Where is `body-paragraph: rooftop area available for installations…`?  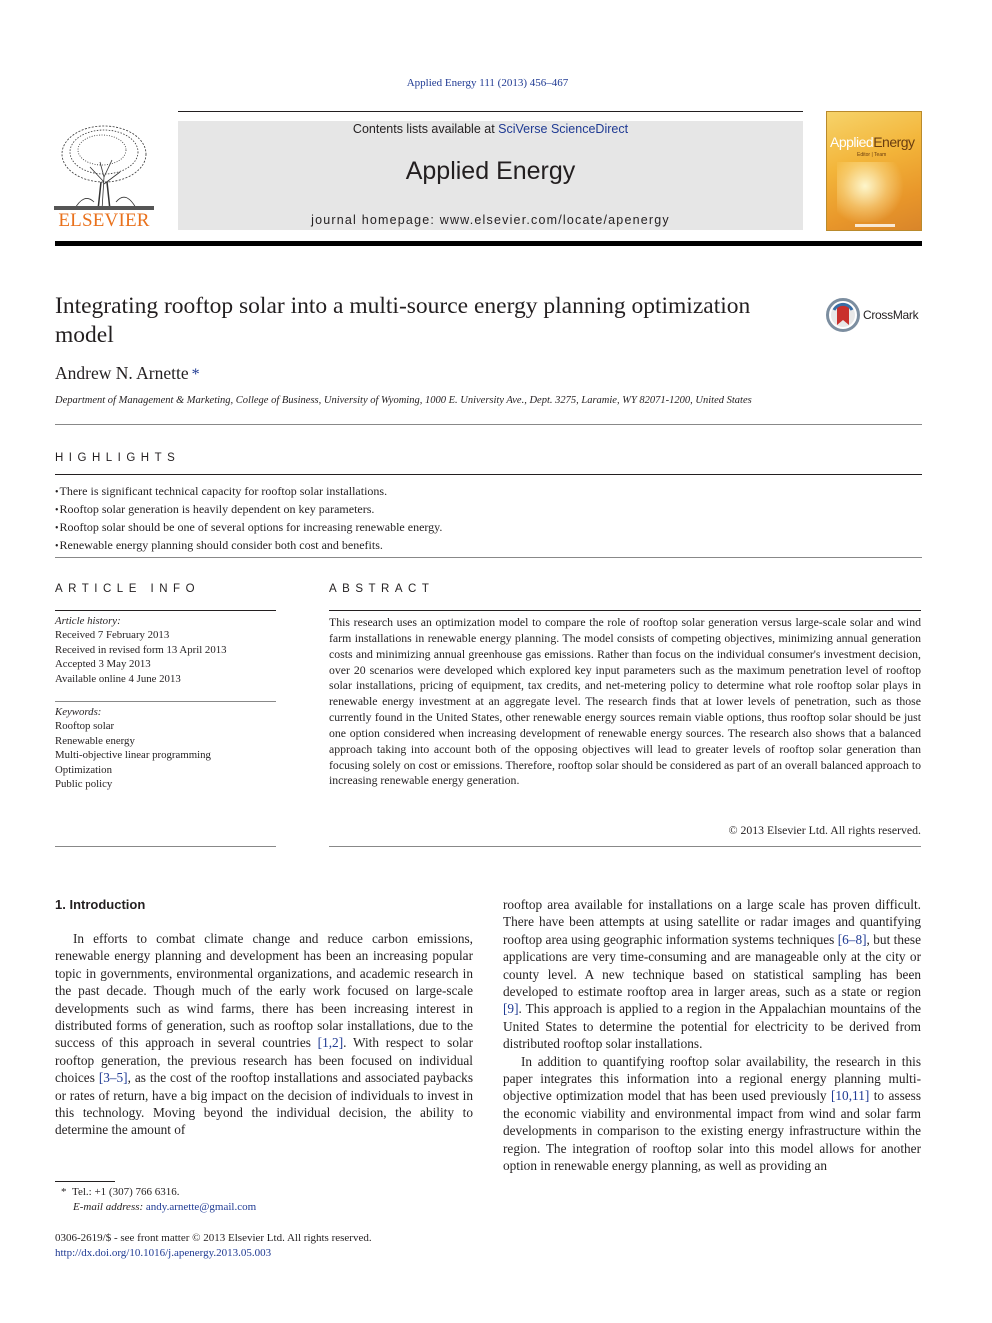 body-paragraph: rooftop area available for installations… is located at coordinates (712, 974).